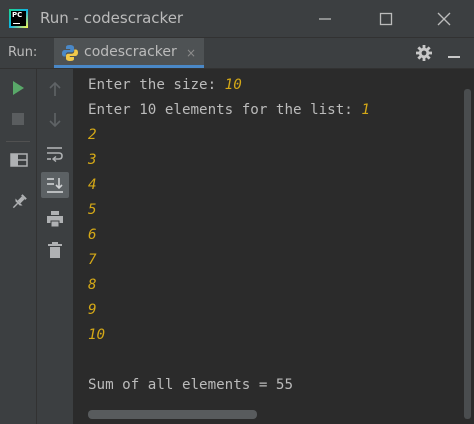 This screenshot has width=474, height=424. I want to click on console-actions-toolbar, so click(55, 246).